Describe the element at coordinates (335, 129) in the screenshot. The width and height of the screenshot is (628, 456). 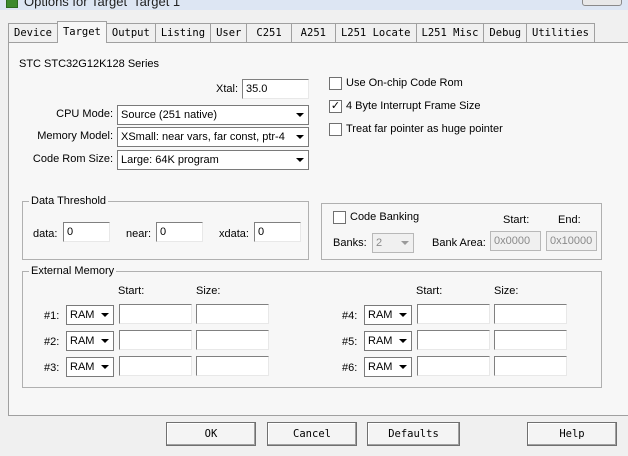
I see `far-pointer-huge-checkbox` at that location.